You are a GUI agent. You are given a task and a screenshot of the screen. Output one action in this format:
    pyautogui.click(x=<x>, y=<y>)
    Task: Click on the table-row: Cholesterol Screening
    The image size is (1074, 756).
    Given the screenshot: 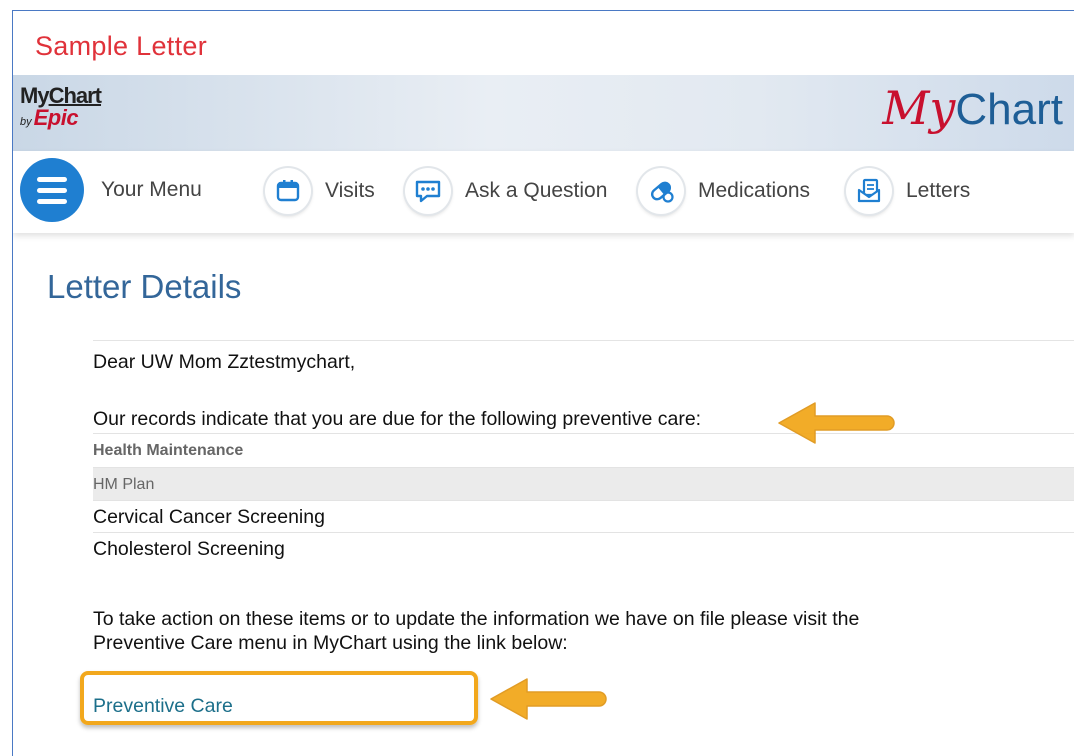 What is the action you would take?
    pyautogui.click(x=583, y=548)
    